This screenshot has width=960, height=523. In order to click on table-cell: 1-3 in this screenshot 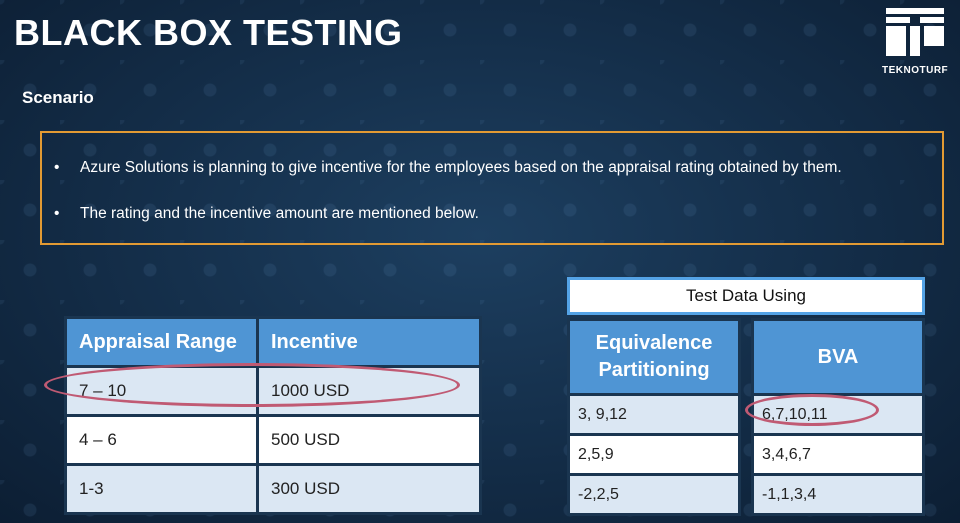, I will do `click(161, 489)`.